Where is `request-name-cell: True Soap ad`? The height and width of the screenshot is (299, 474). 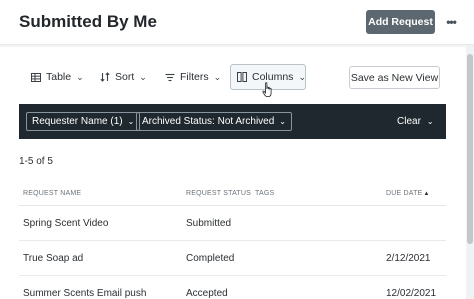
request-name-cell: True Soap ad is located at coordinates (53, 258).